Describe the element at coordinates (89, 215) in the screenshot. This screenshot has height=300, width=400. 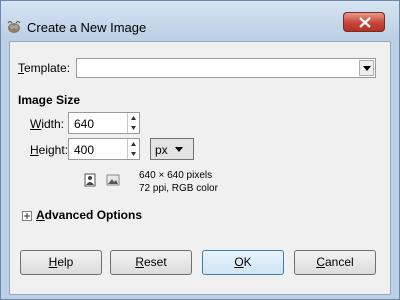
I see `advanced-options-expander: Advanced Options` at that location.